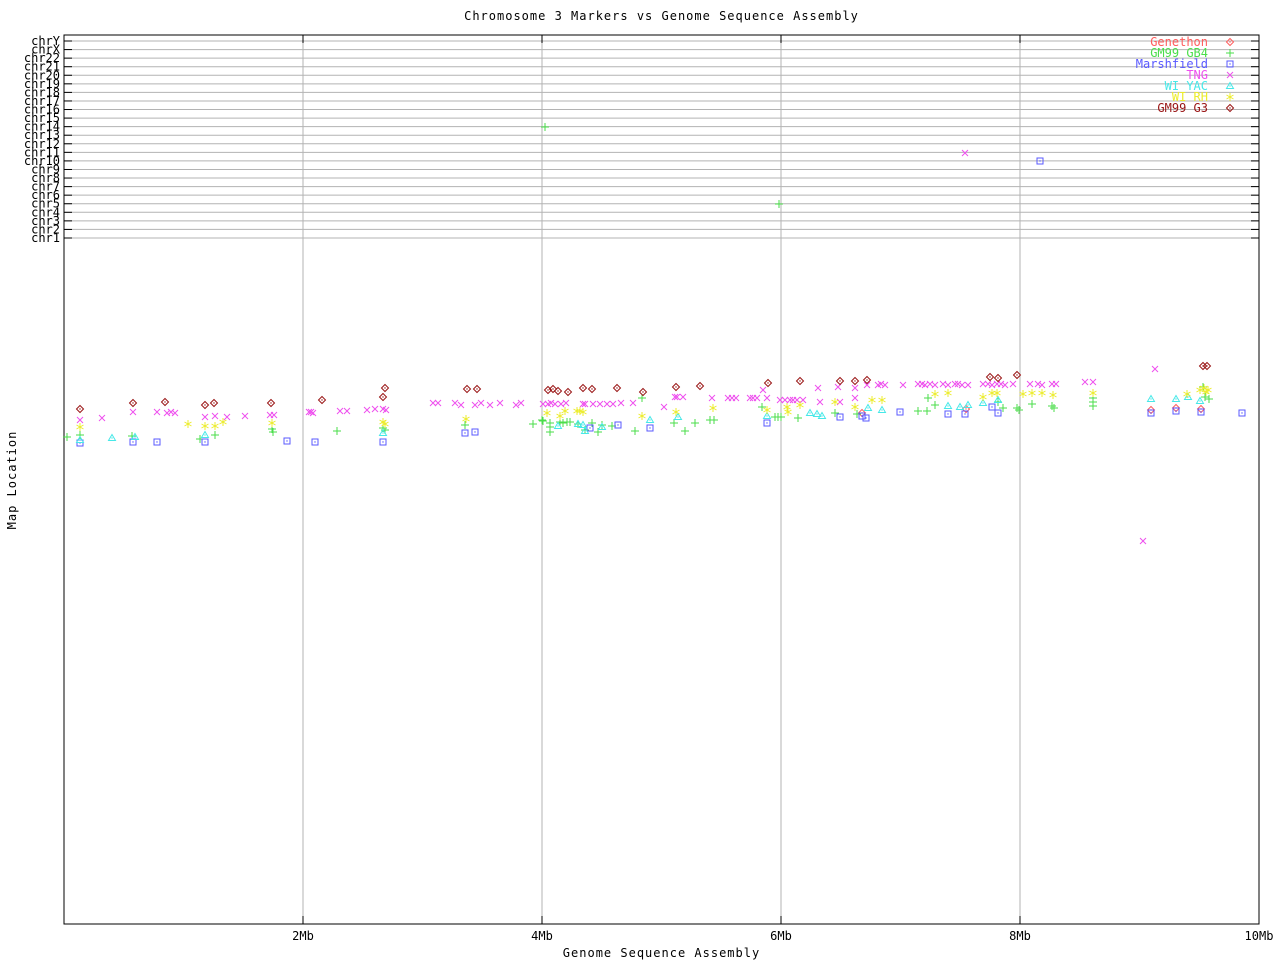  What do you see at coordinates (45, 238) in the screenshot?
I see `chromosome-tick-label: chr1` at bounding box center [45, 238].